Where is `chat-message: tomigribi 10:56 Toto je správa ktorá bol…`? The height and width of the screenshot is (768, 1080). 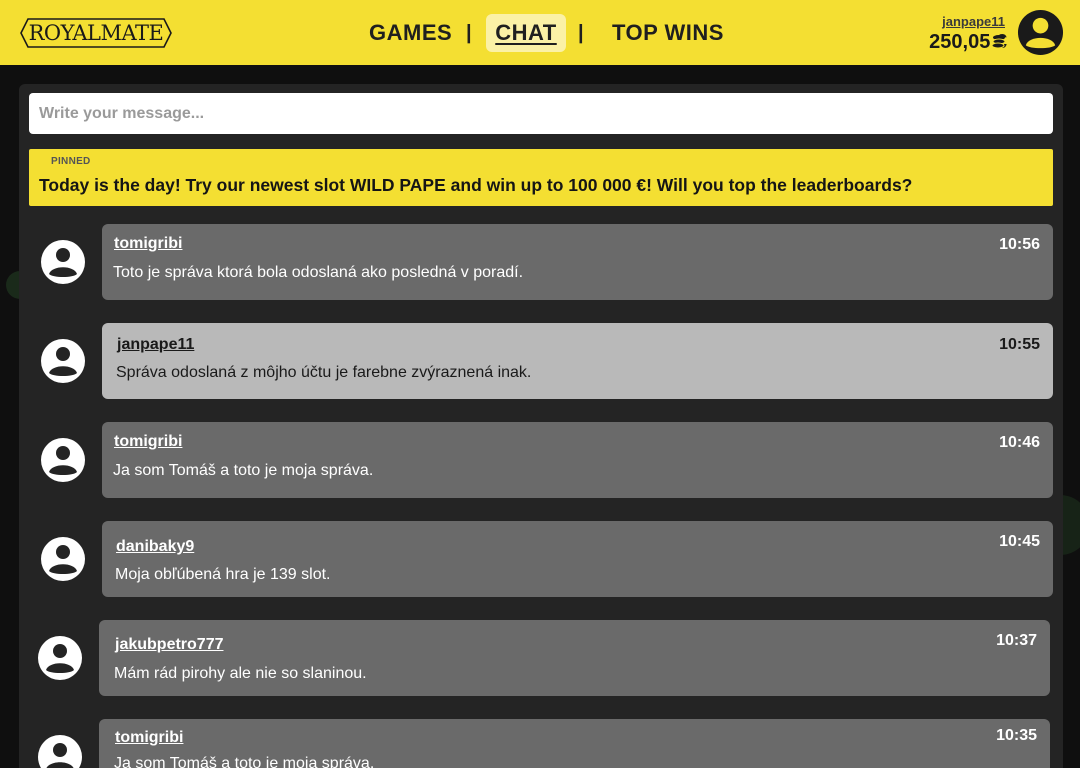 chat-message: tomigribi 10:56 Toto je správa ktorá bol… is located at coordinates (540, 262).